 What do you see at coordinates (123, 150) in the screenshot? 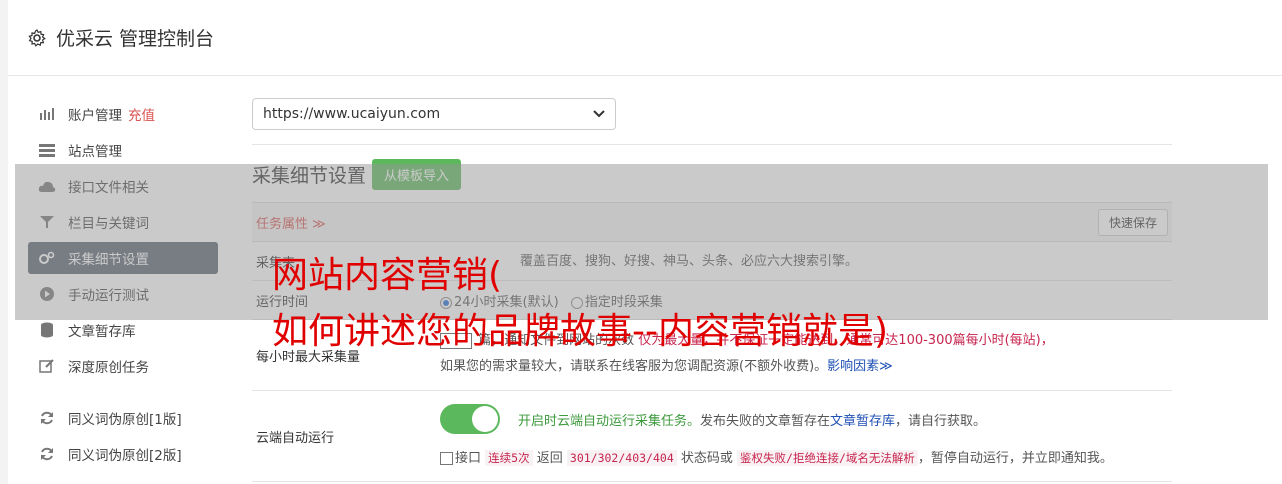
I see `sidebar-item-sites: 站点管理` at bounding box center [123, 150].